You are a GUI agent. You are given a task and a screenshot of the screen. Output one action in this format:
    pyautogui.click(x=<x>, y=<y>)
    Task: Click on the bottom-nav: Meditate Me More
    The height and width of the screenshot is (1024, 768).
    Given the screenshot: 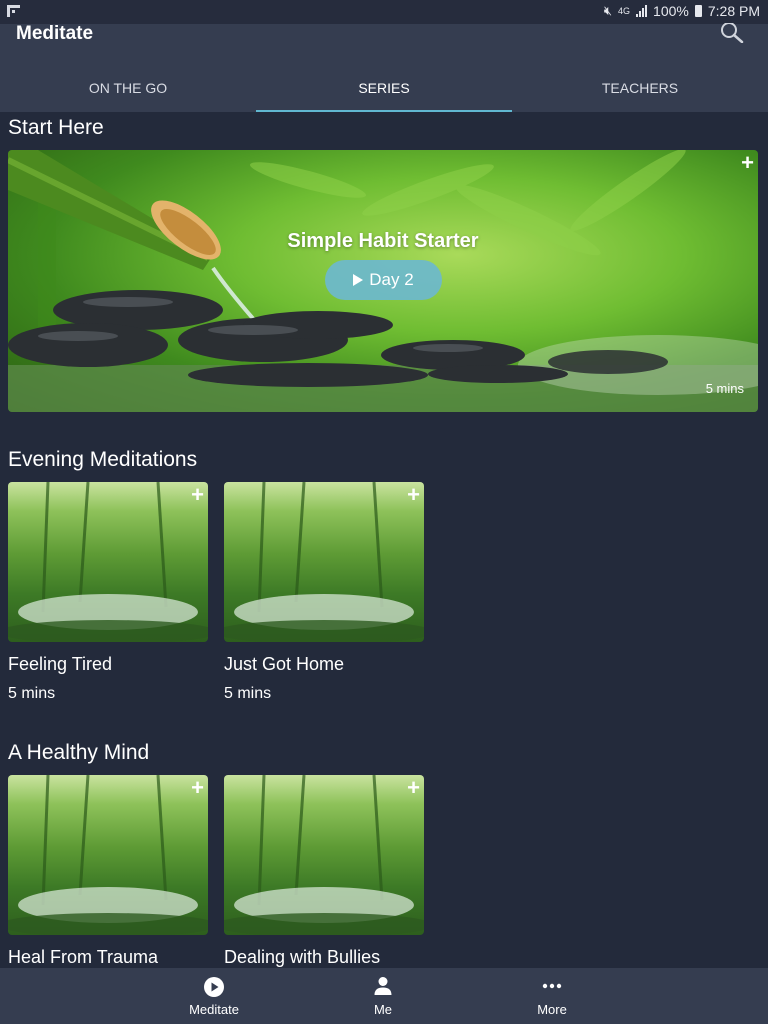 What is the action you would take?
    pyautogui.click(x=384, y=996)
    